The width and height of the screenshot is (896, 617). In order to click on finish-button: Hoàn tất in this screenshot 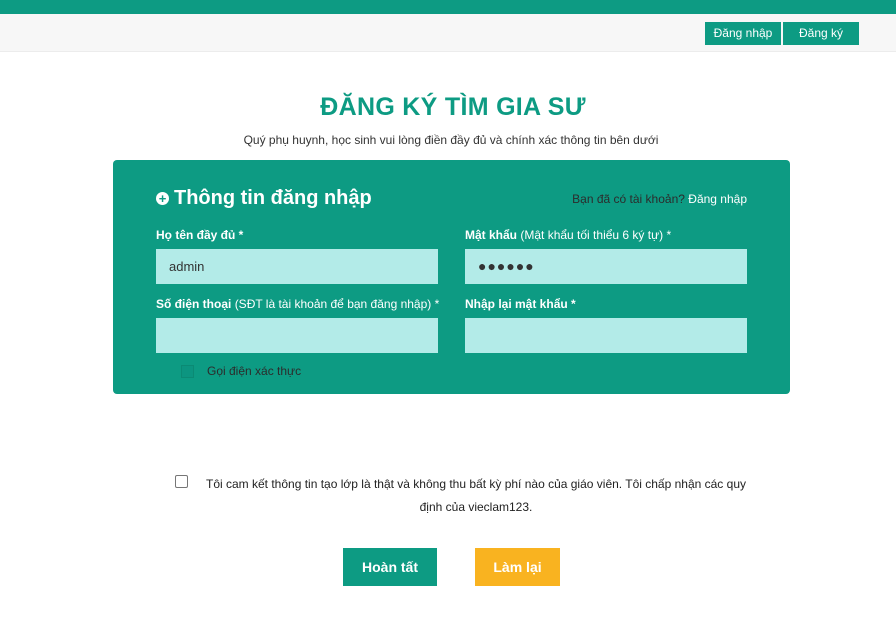, I will do `click(390, 567)`.